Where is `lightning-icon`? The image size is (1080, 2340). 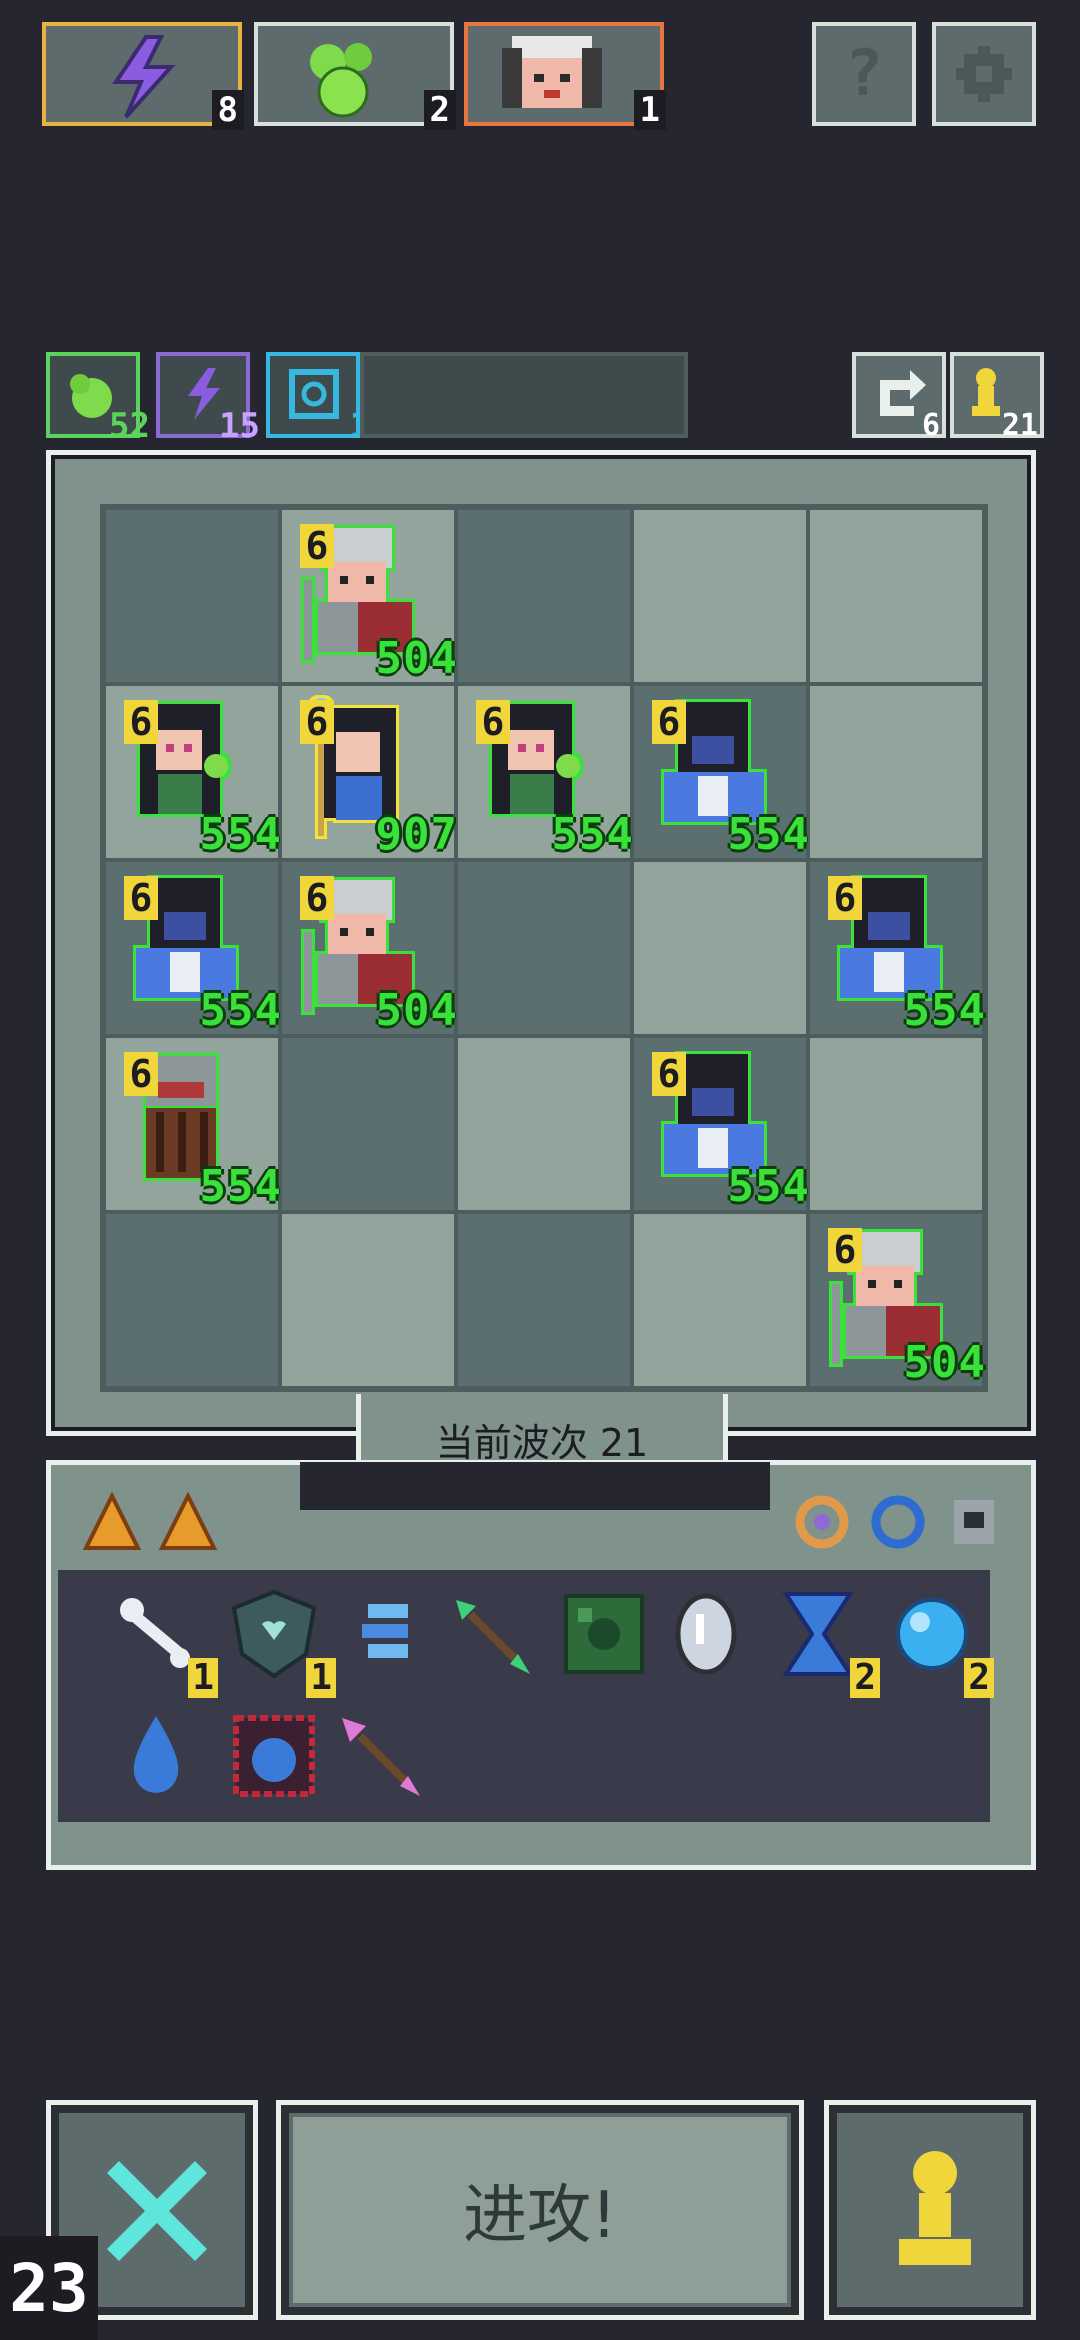
lightning-icon is located at coordinates (144, 77).